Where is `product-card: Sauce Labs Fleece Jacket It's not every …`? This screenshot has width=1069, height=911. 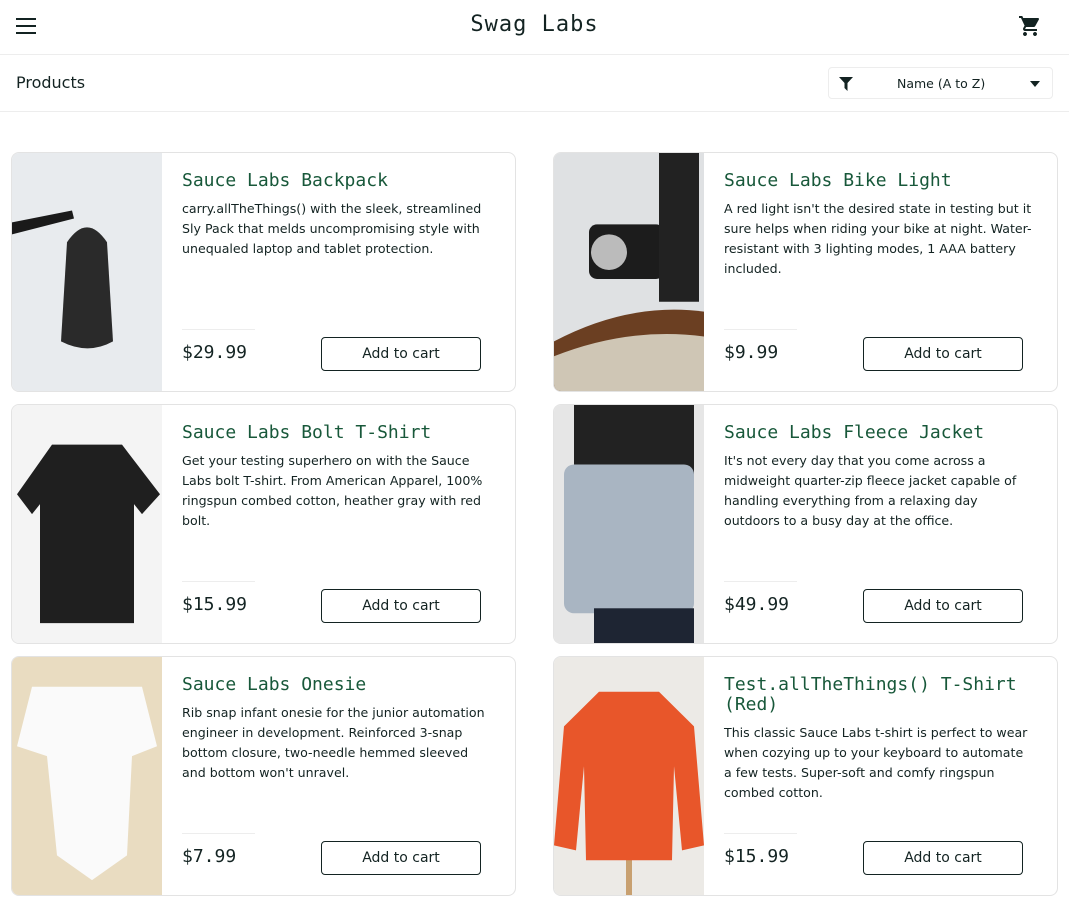
product-card: Sauce Labs Fleece Jacket It's not every … is located at coordinates (805, 524).